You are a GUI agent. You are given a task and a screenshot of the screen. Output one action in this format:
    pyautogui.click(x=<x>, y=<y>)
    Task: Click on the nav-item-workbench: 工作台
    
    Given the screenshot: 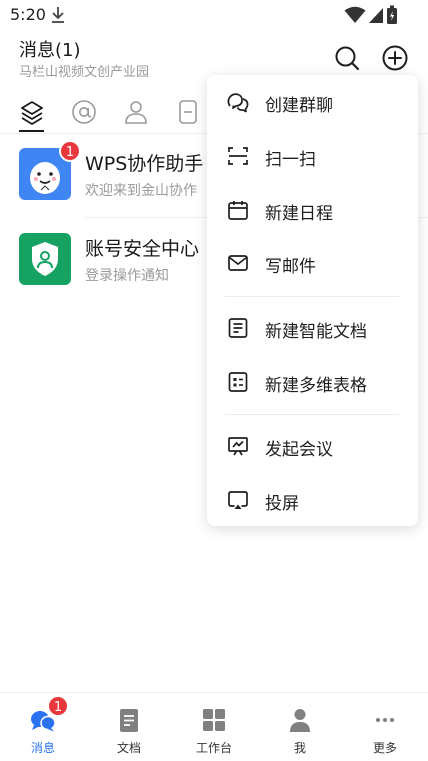 What is the action you would take?
    pyautogui.click(x=214, y=727)
    